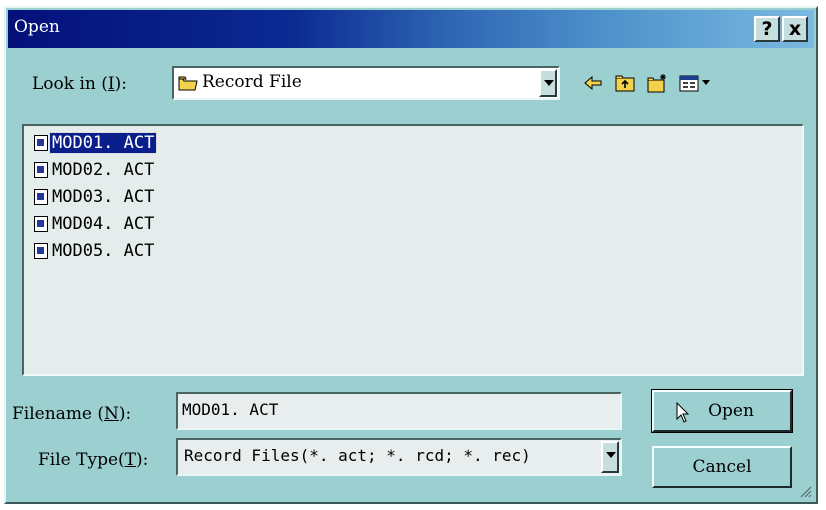 This screenshot has height=510, width=826. I want to click on back-arrow-icon, so click(593, 83).